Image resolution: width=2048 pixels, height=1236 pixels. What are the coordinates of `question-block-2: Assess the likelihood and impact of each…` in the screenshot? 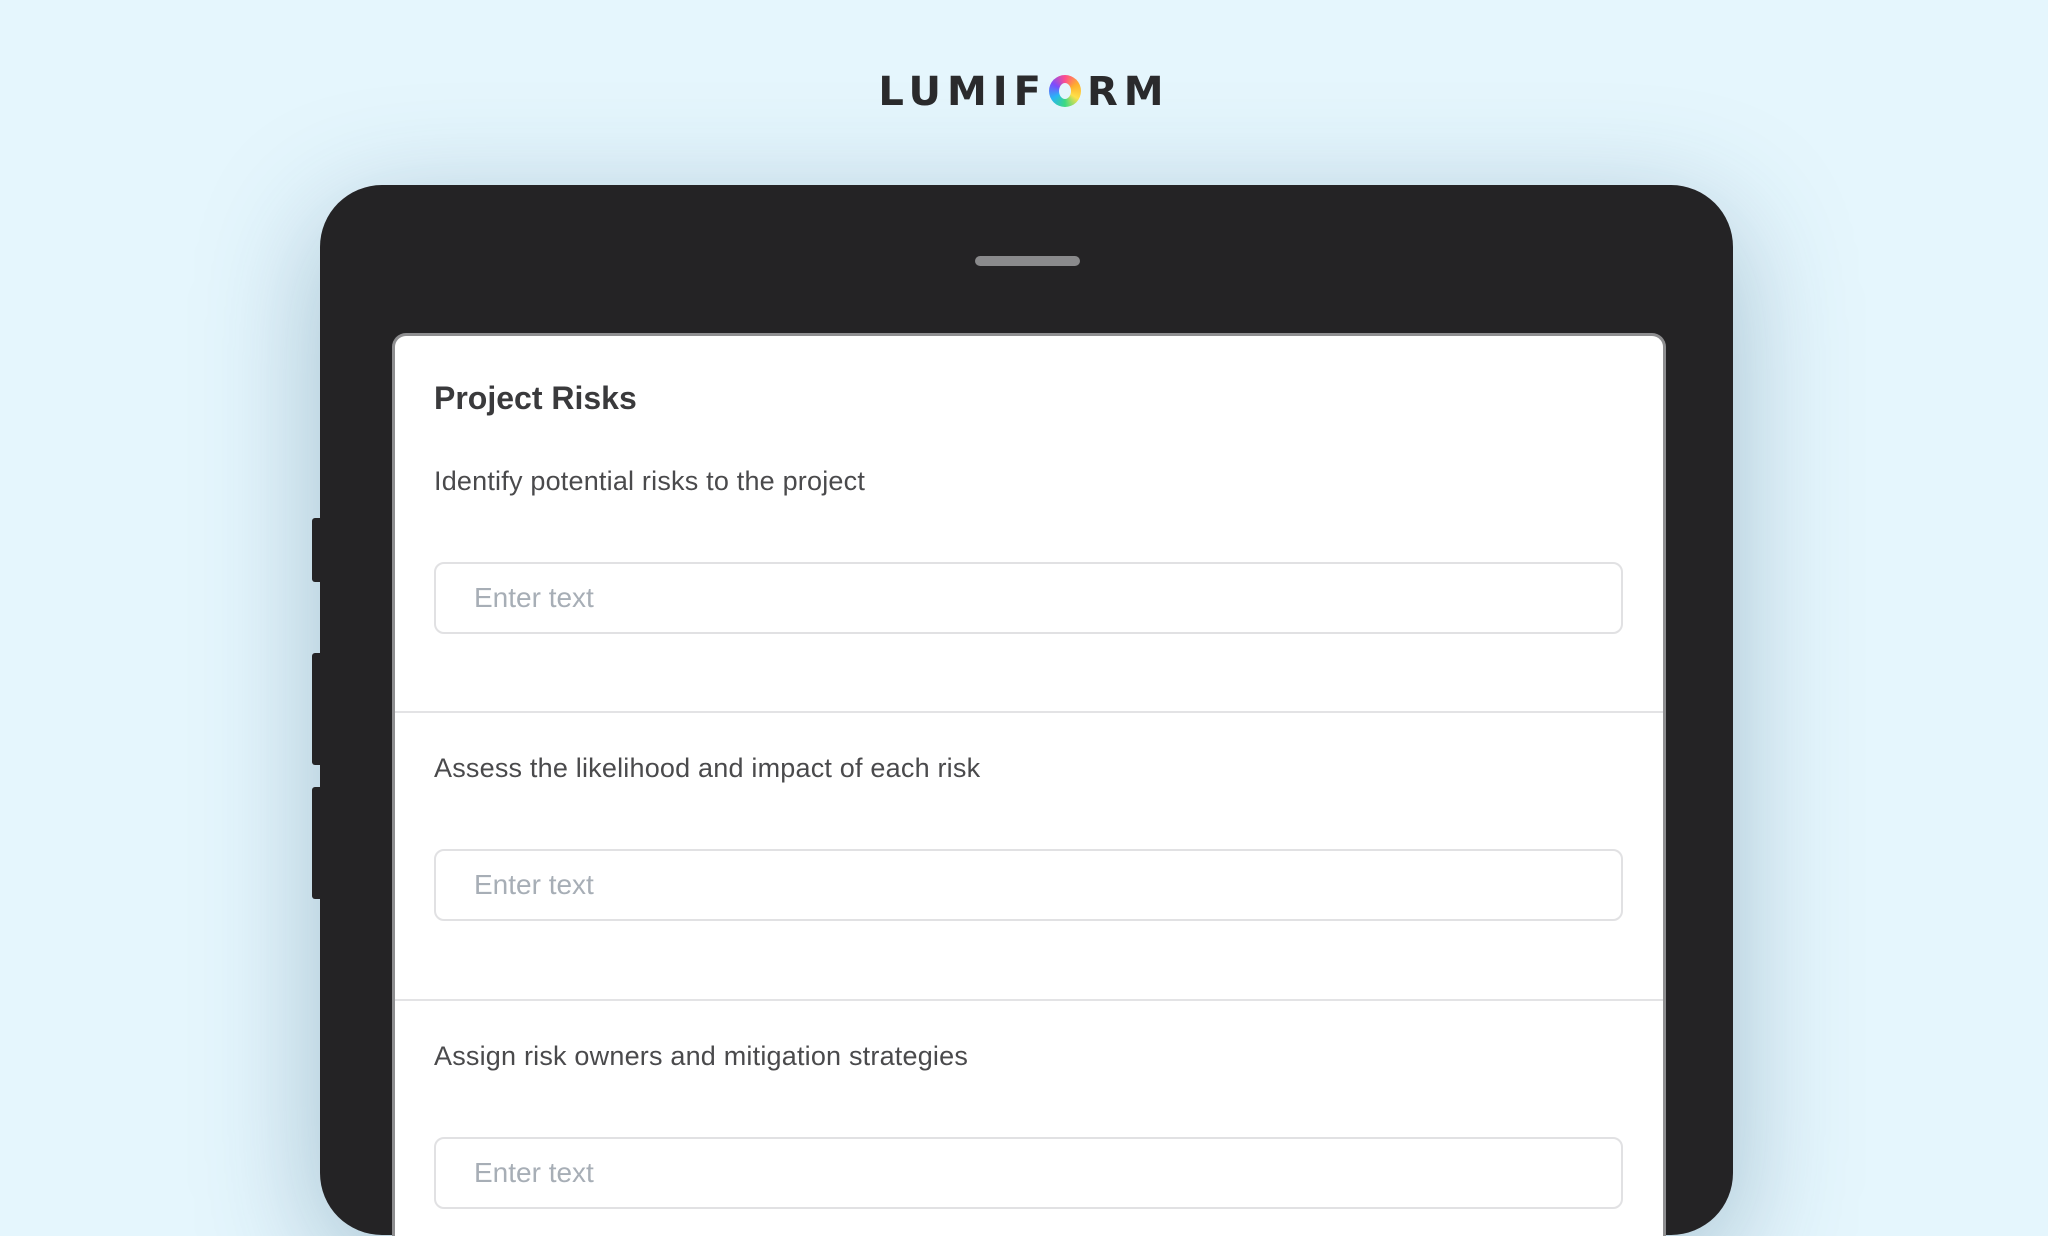 It's located at (1029, 856).